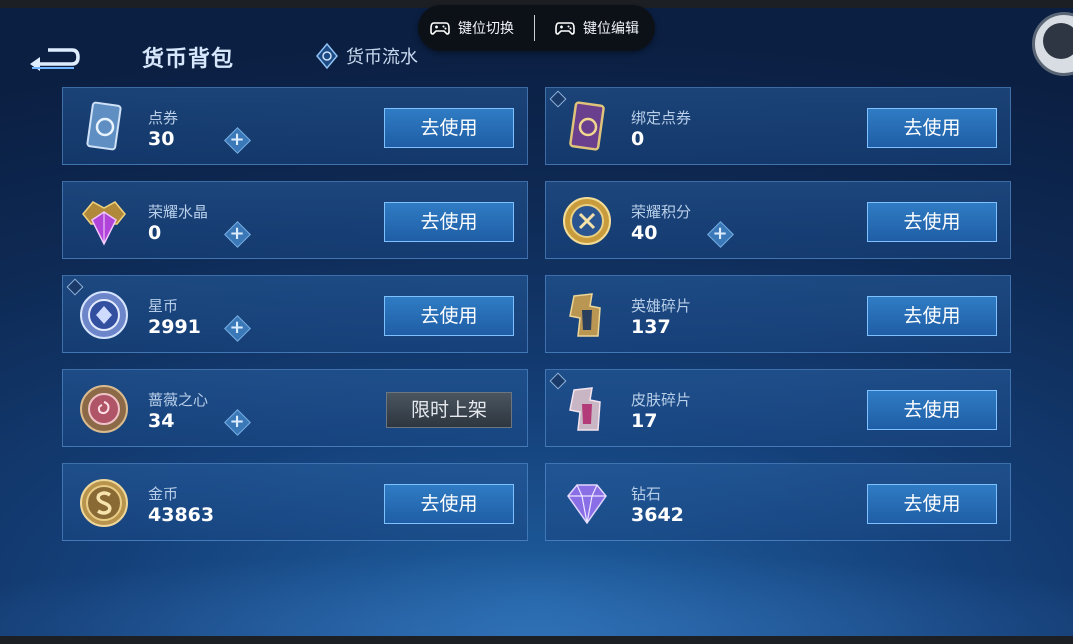 This screenshot has height=644, width=1073. Describe the element at coordinates (449, 316) in the screenshot. I see `use-star-coin-button: 去使用` at that location.